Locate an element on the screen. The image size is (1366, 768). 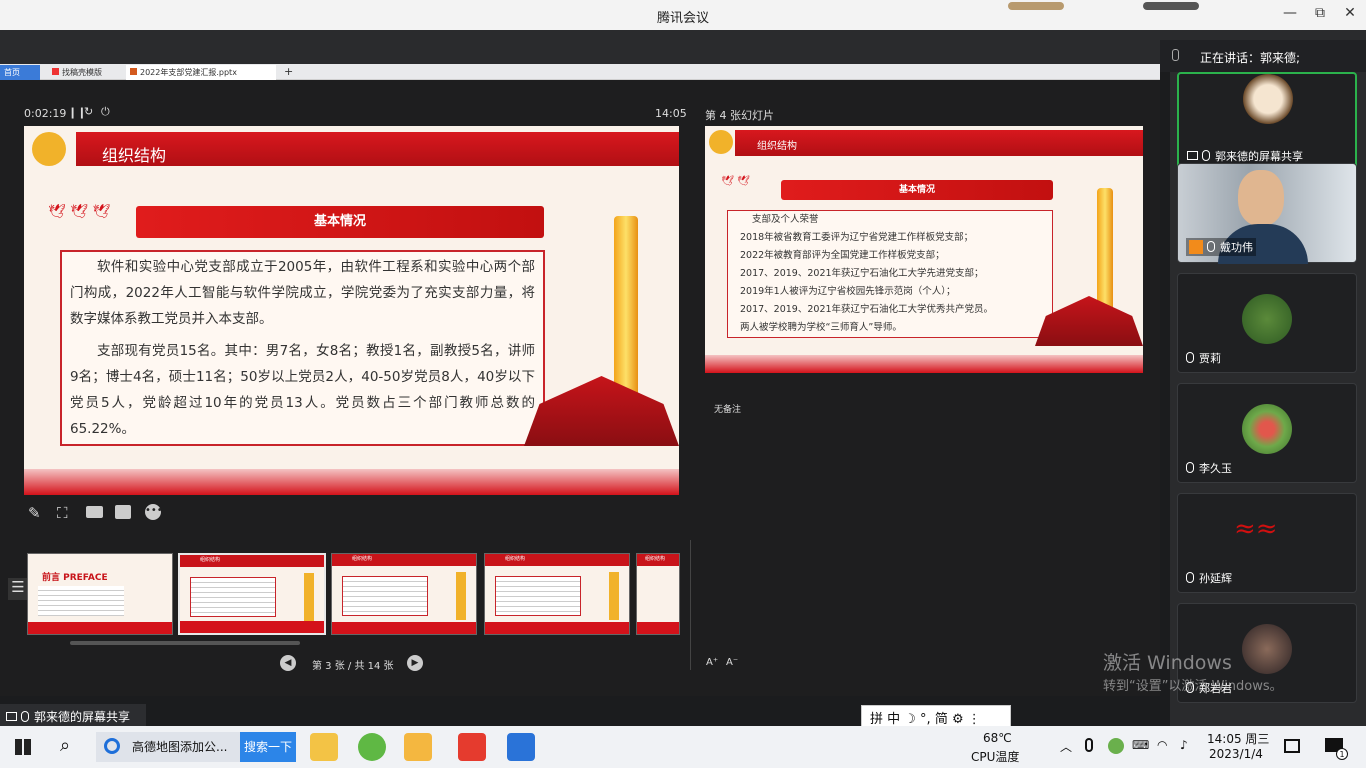
font-increase-button: A⁺ is located at coordinates (712, 662).